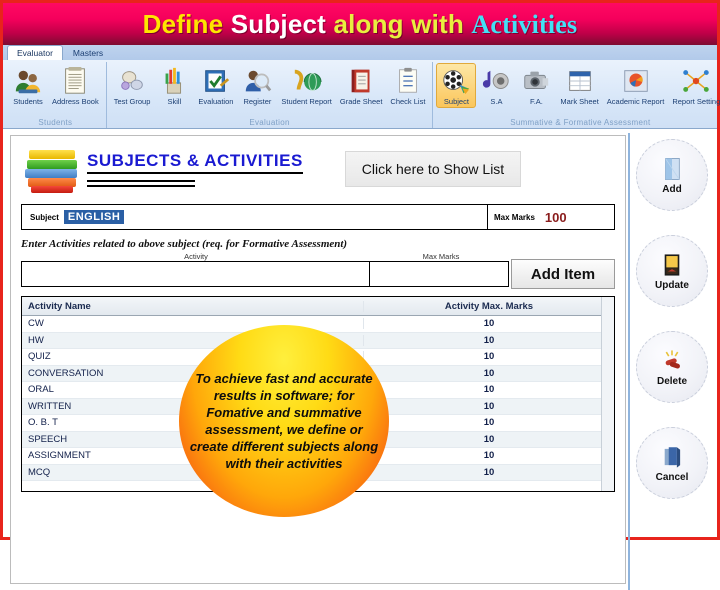 The width and height of the screenshot is (720, 590). What do you see at coordinates (402, 23) in the screenshot?
I see `page-title-part-3: along with` at bounding box center [402, 23].